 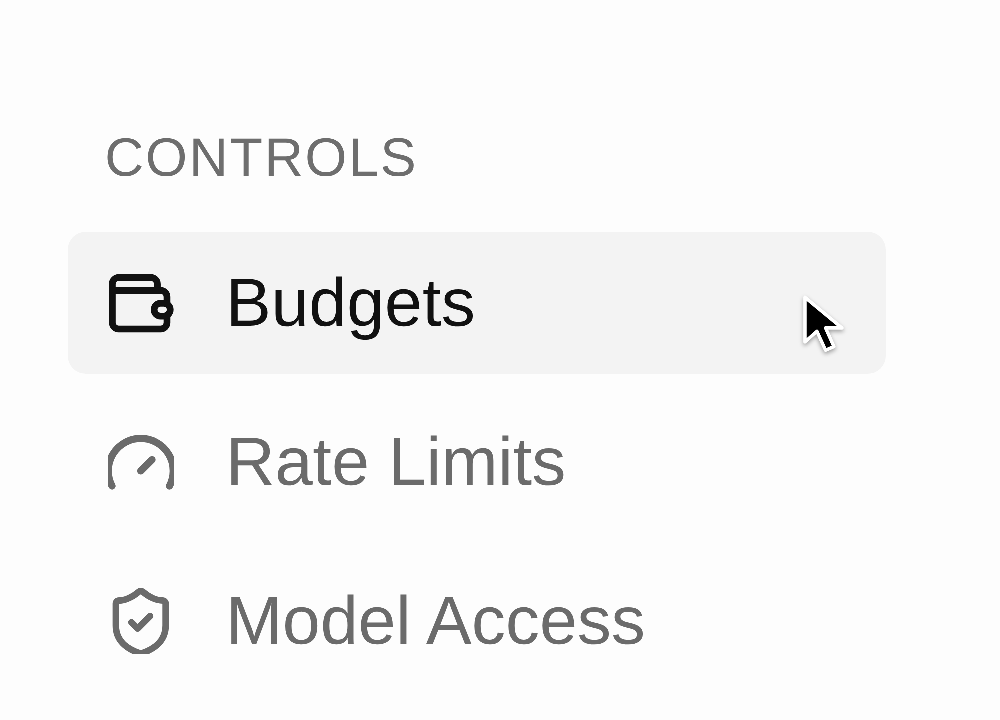 What do you see at coordinates (141, 303) in the screenshot?
I see `wallet-icon` at bounding box center [141, 303].